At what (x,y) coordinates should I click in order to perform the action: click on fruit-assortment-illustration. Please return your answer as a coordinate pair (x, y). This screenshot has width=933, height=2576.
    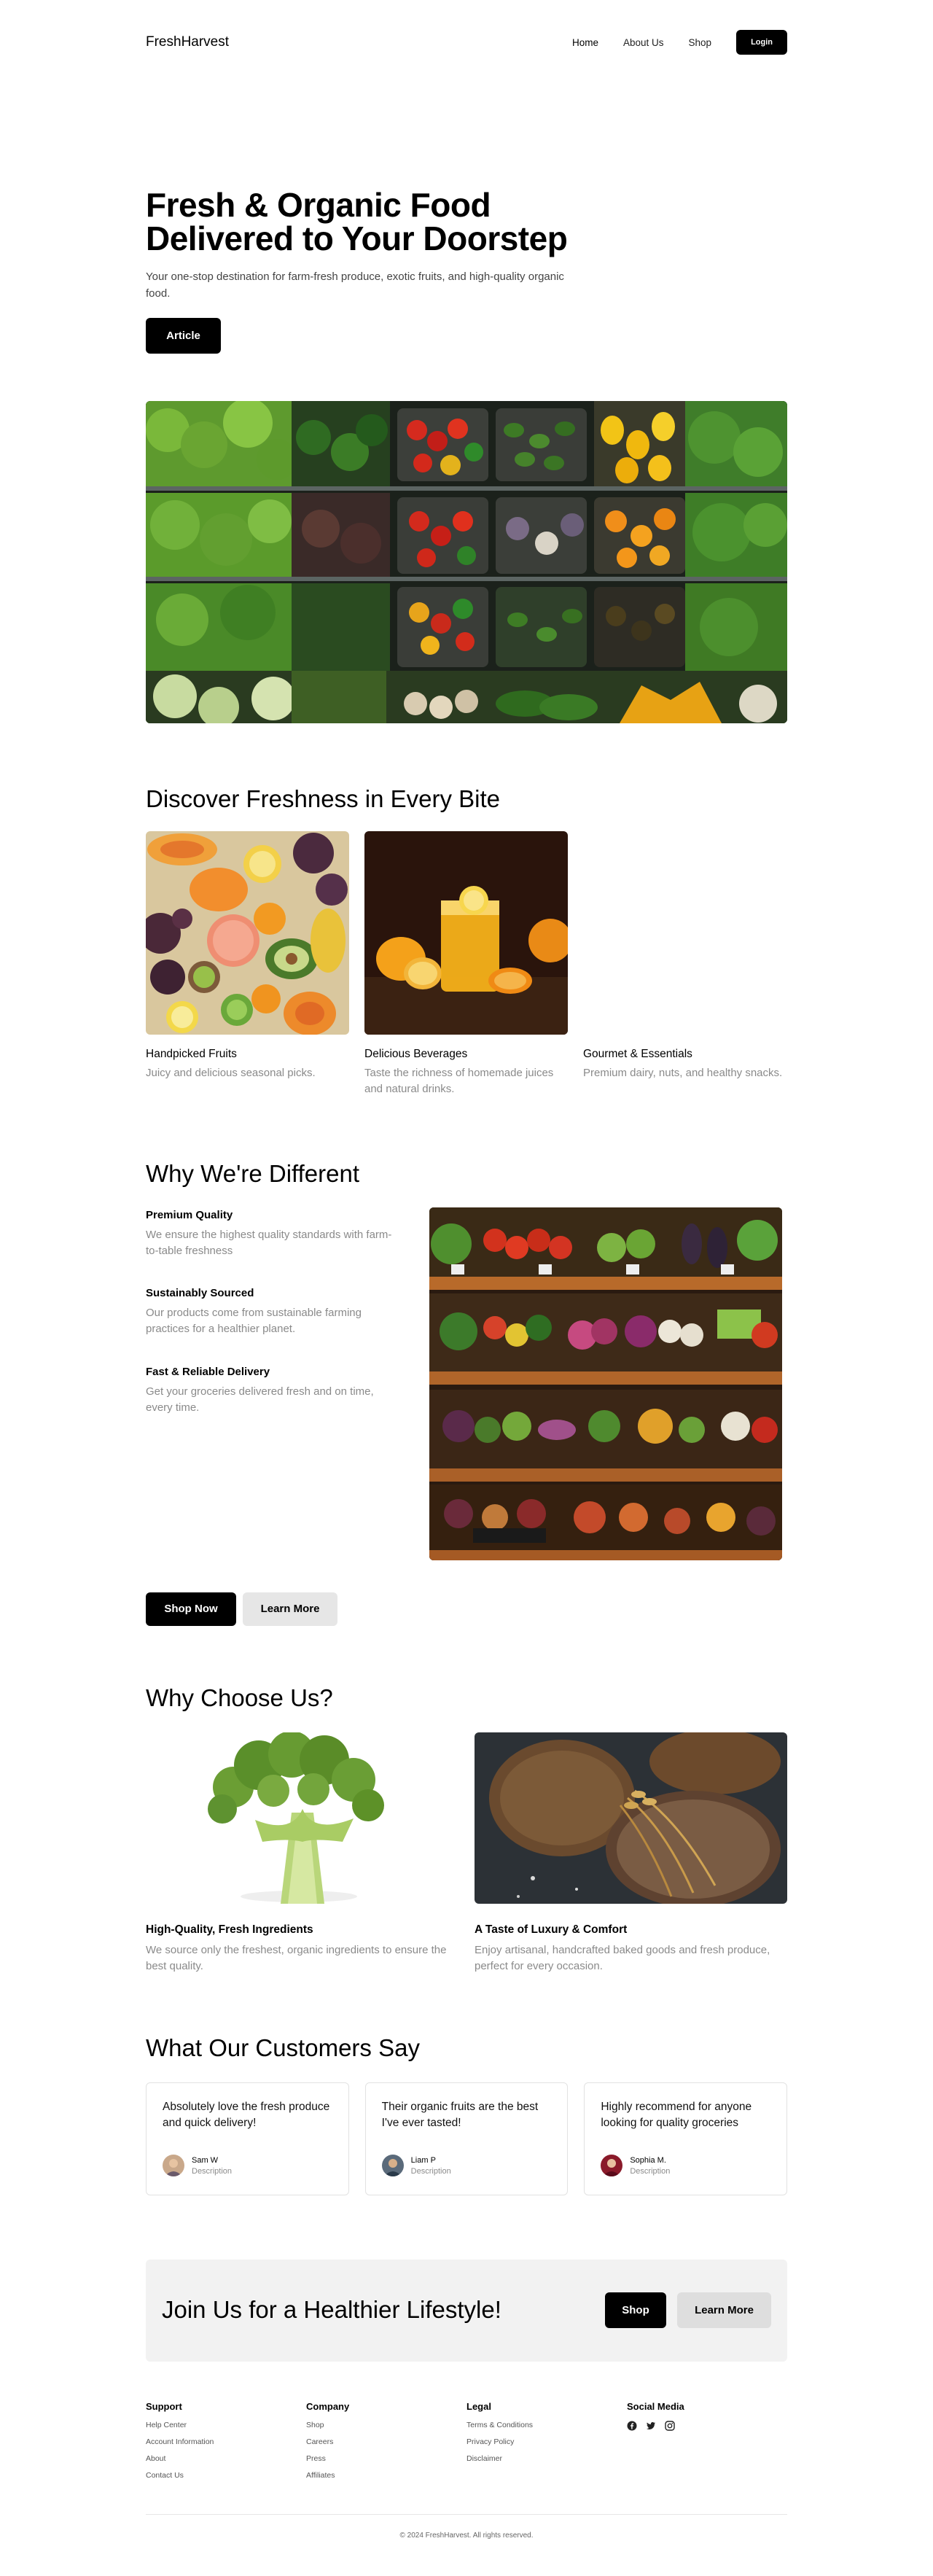
    Looking at the image, I should click on (247, 933).